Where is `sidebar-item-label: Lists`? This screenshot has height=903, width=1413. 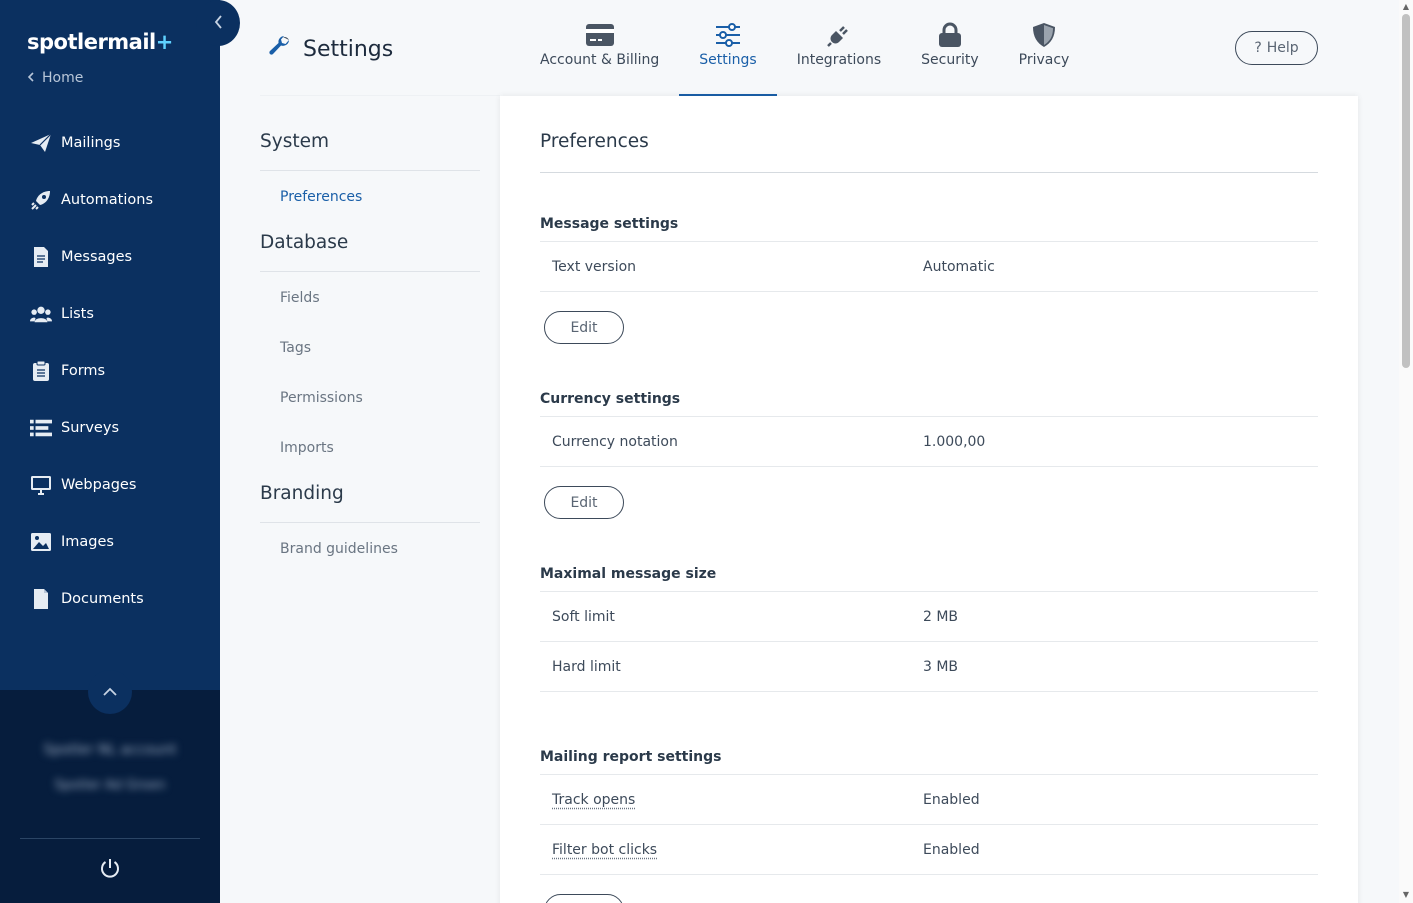
sidebar-item-label: Lists is located at coordinates (77, 314).